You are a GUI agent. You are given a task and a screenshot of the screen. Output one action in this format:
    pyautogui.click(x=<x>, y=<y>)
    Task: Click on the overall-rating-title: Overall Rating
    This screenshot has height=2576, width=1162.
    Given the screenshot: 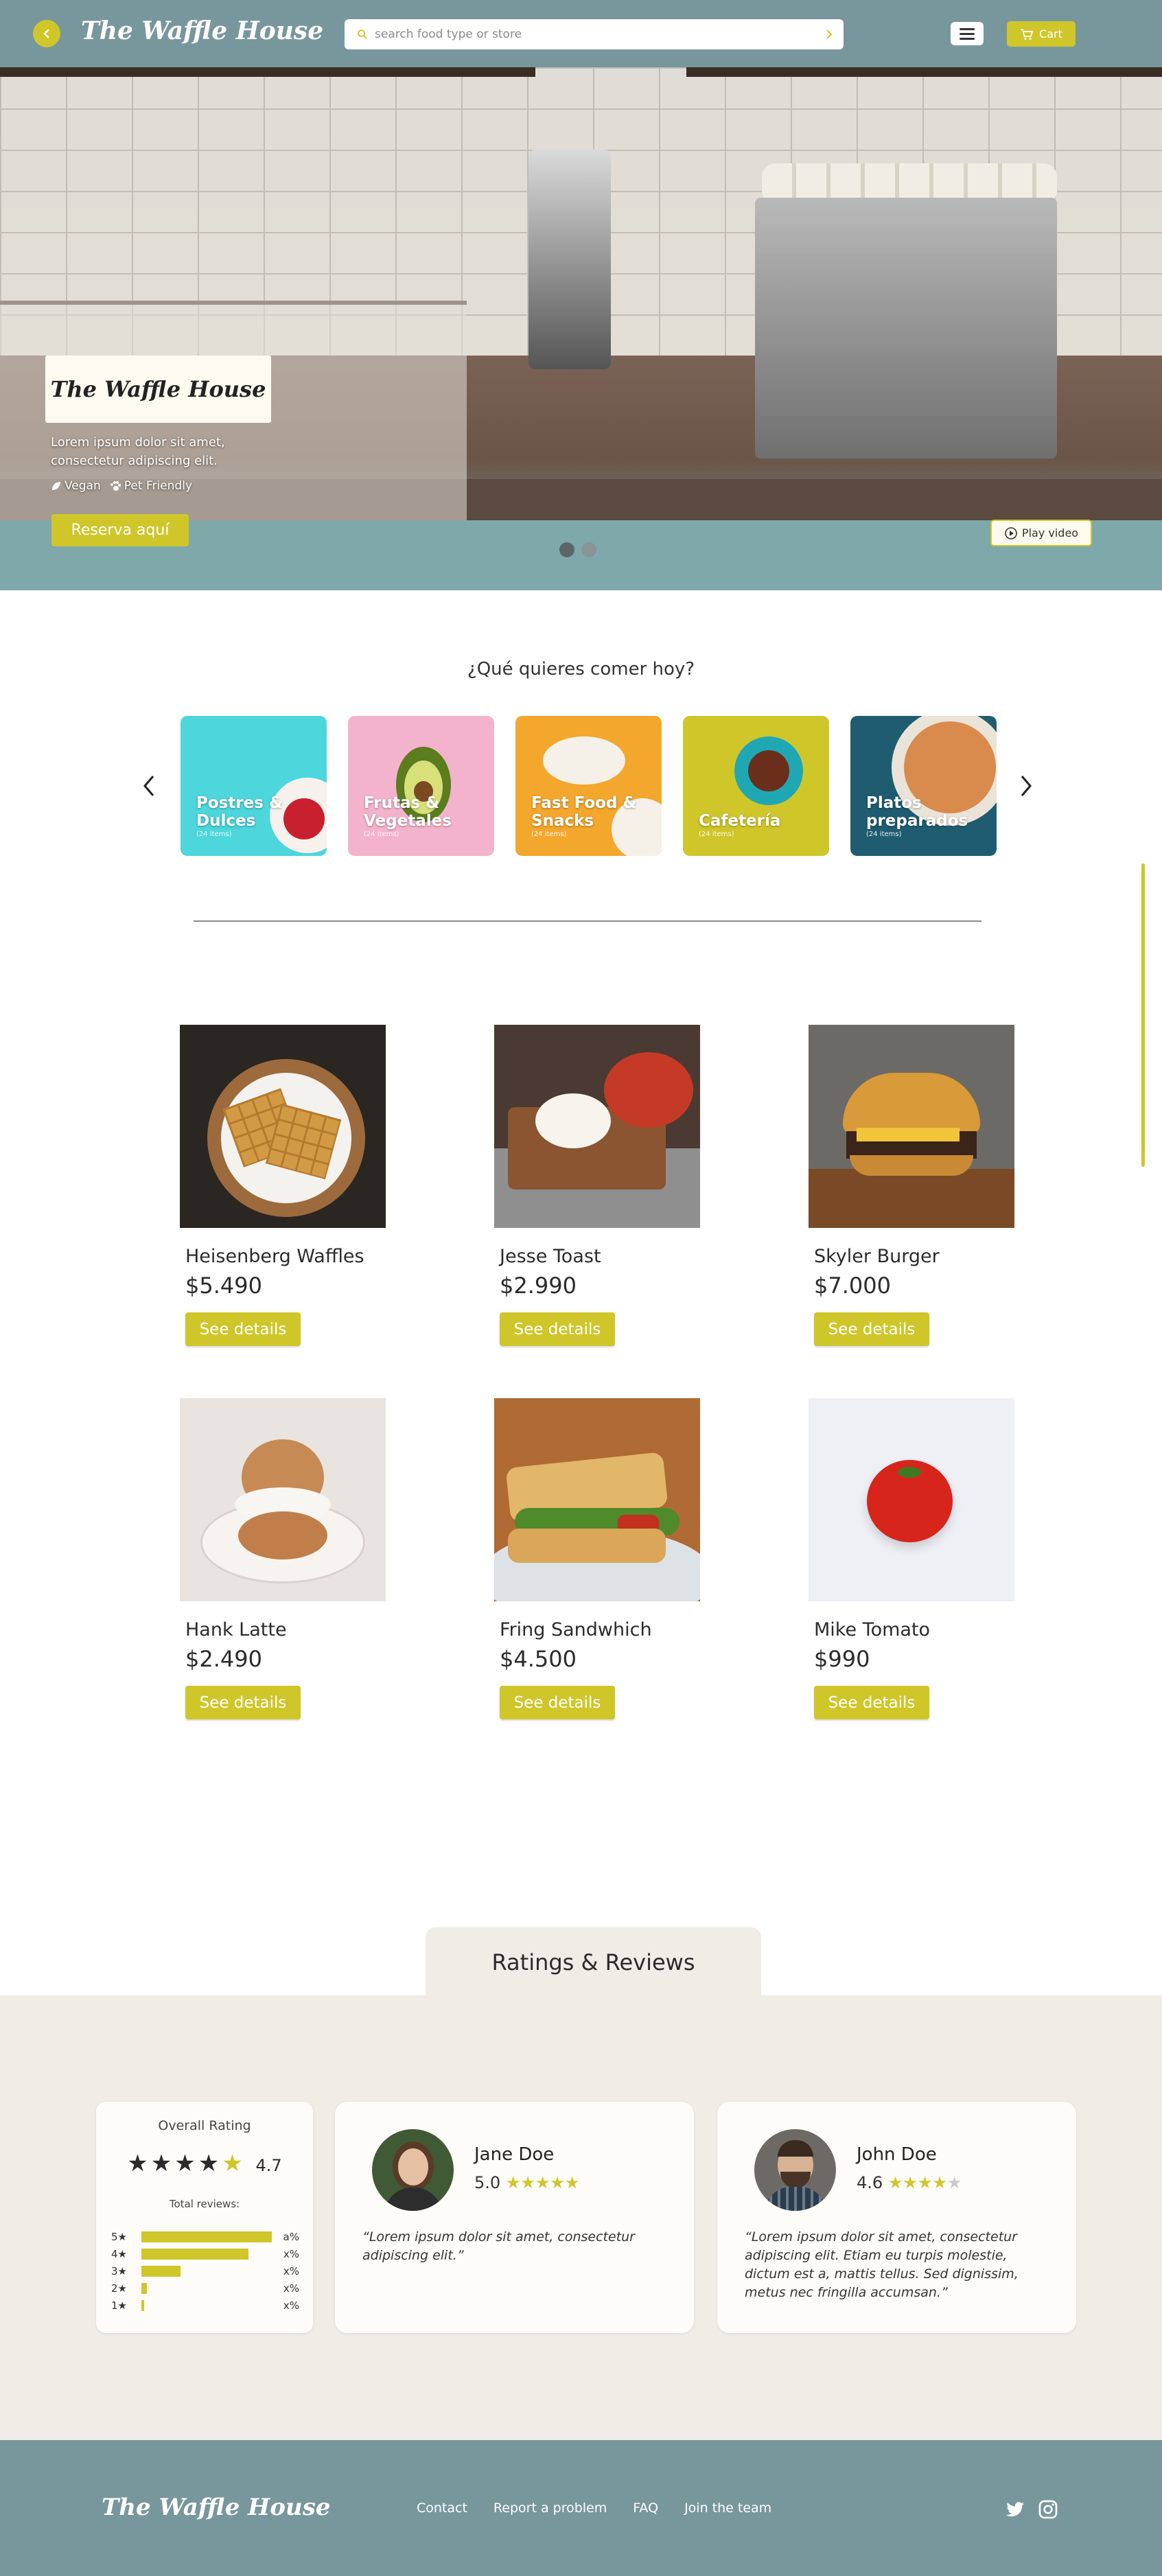 What is the action you would take?
    pyautogui.click(x=204, y=2125)
    